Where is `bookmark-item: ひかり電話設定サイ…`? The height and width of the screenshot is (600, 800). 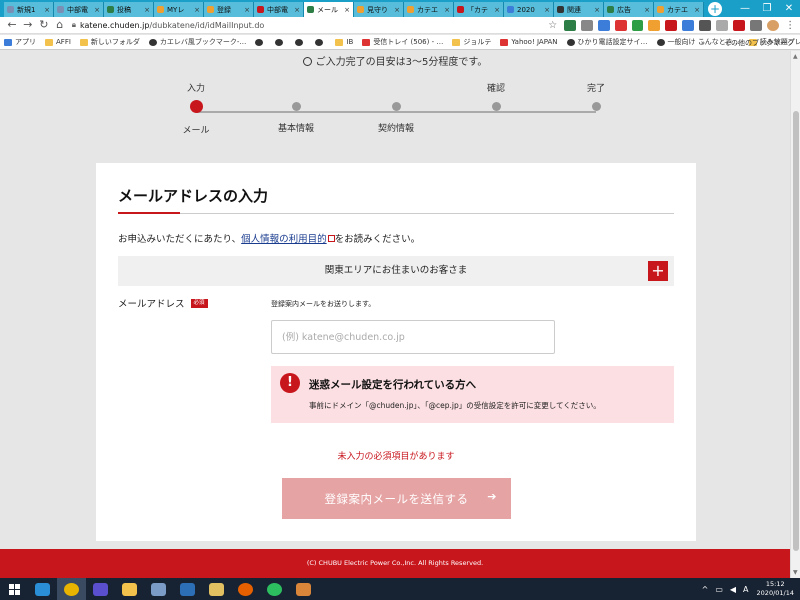
bookmark-item: ひかり電話設定サイ… is located at coordinates (607, 42).